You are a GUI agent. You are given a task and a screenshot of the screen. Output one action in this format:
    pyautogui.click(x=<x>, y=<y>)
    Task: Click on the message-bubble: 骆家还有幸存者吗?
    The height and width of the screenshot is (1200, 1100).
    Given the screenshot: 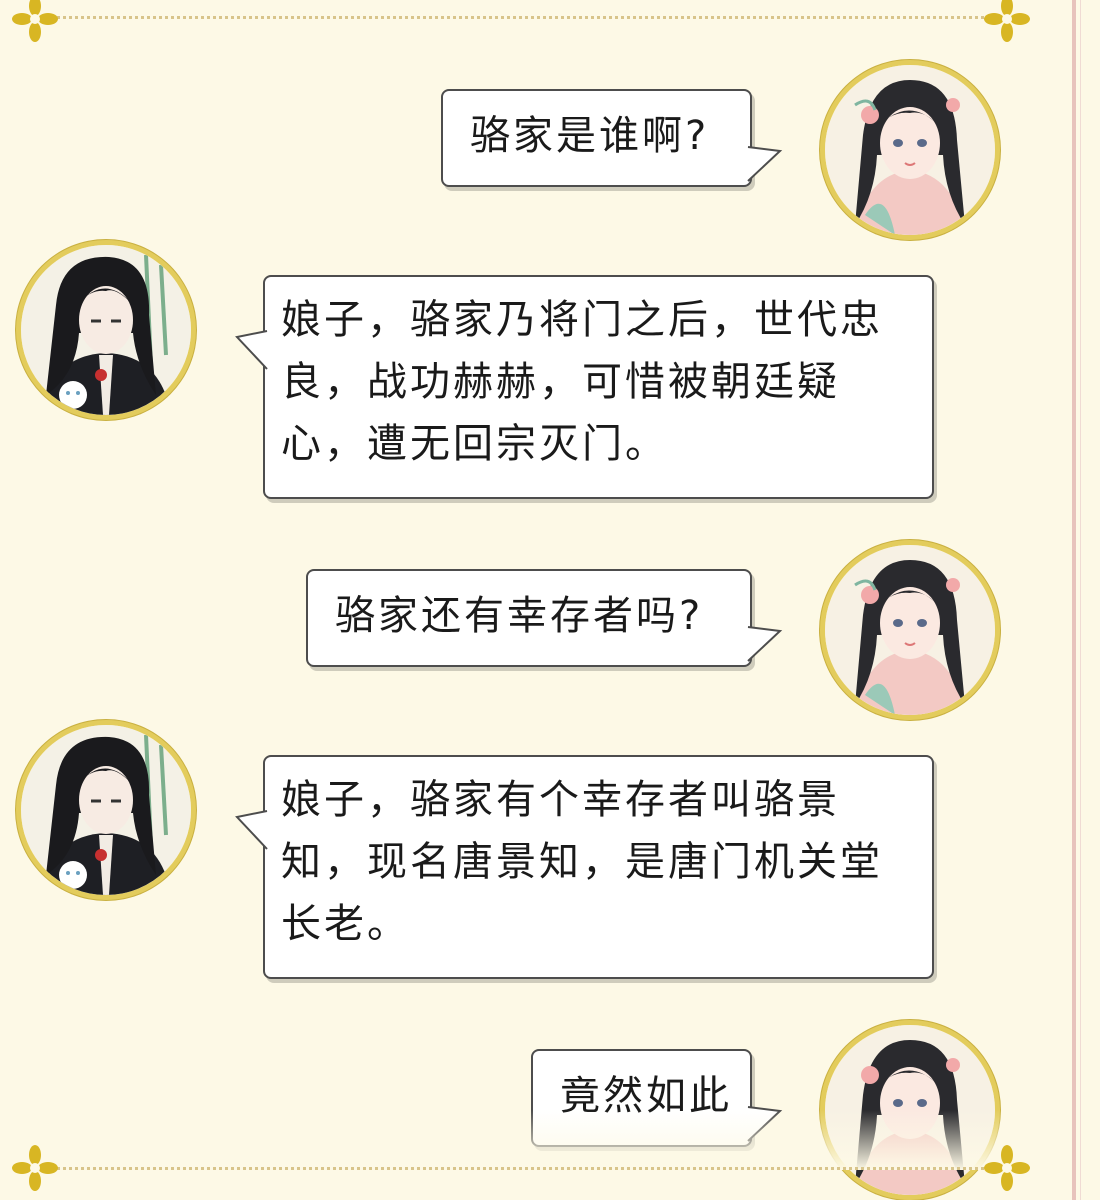 What is the action you would take?
    pyautogui.click(x=544, y=618)
    